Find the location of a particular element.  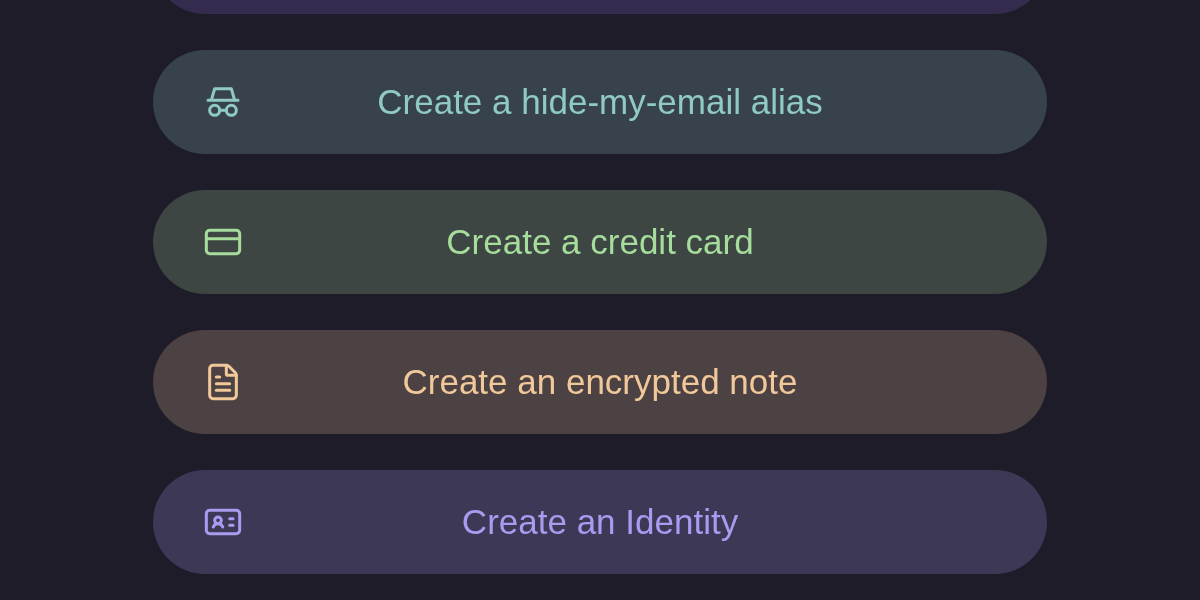

action-button: Create a hide-my-email alias is located at coordinates (600, 102).